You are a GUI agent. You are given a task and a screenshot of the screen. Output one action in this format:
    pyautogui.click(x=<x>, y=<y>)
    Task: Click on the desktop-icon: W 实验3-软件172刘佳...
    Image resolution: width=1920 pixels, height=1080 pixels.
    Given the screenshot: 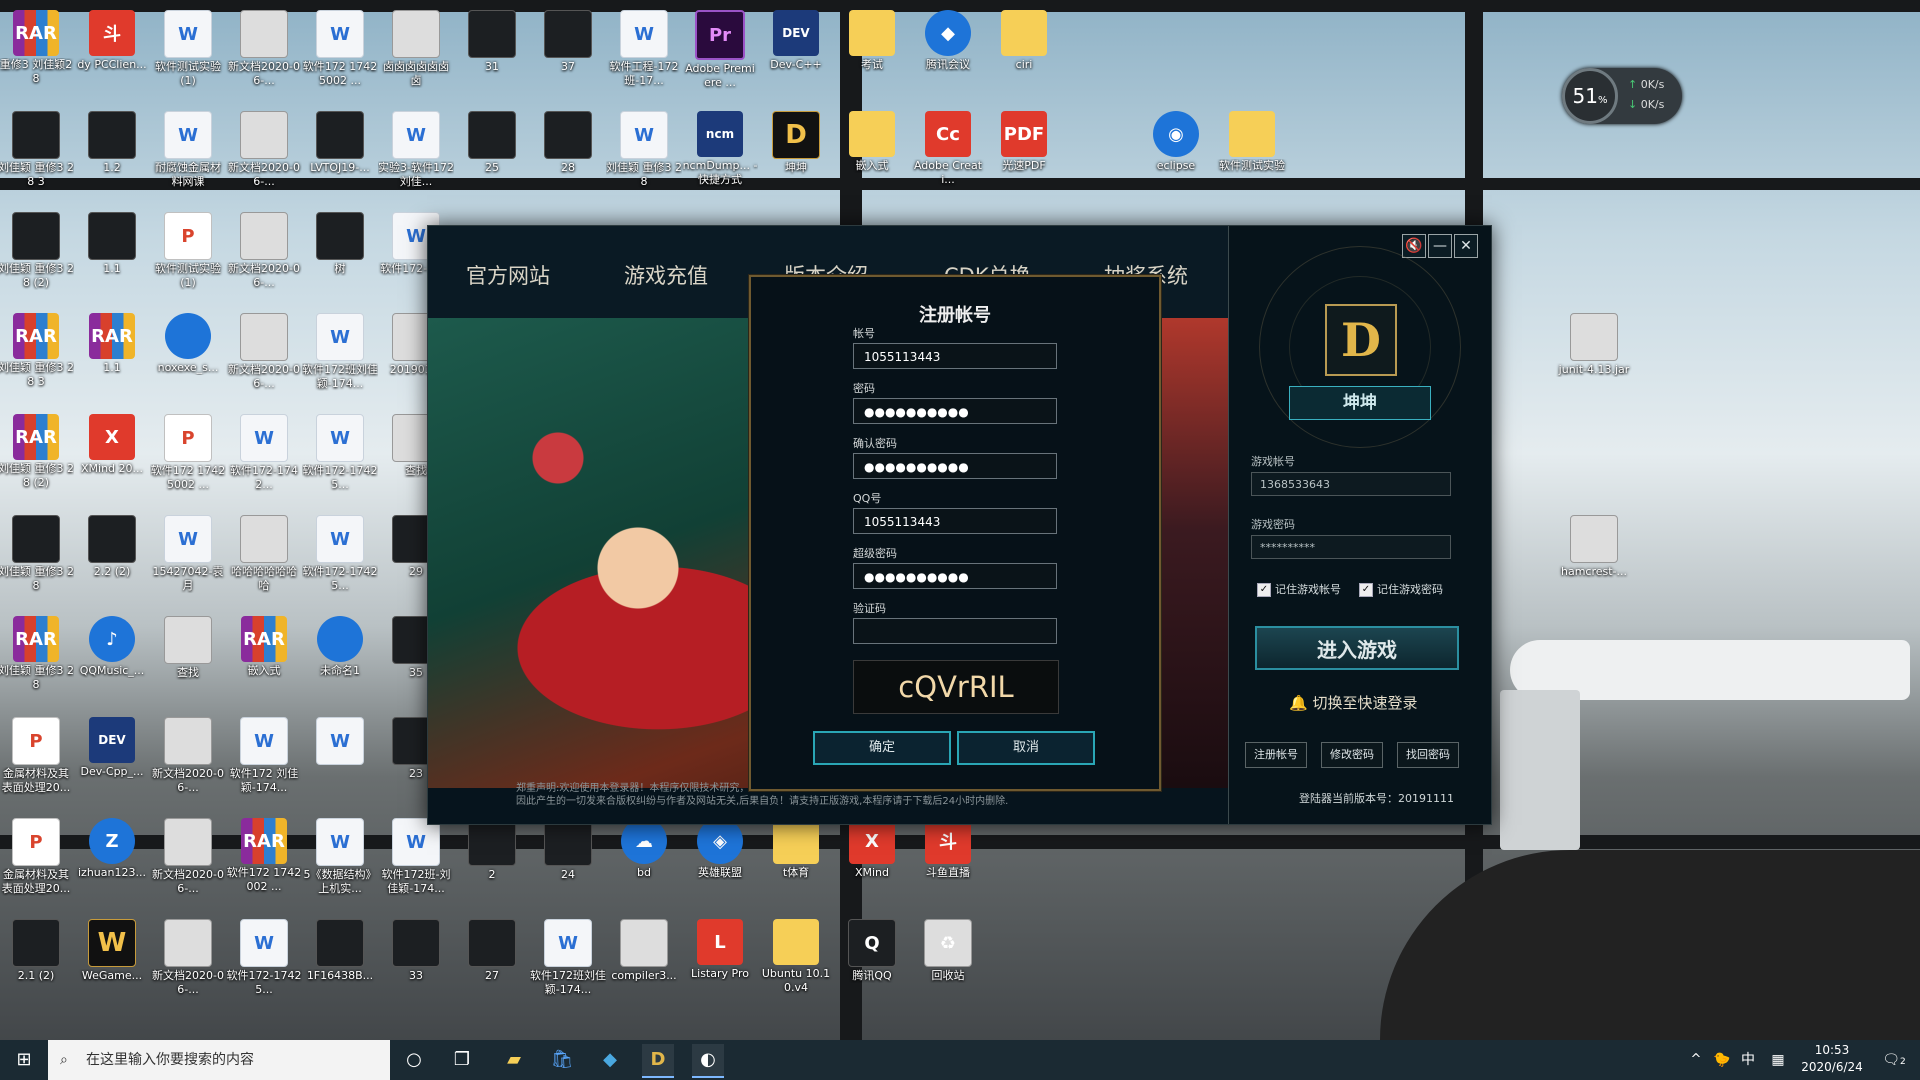 What is the action you would take?
    pyautogui.click(x=416, y=155)
    